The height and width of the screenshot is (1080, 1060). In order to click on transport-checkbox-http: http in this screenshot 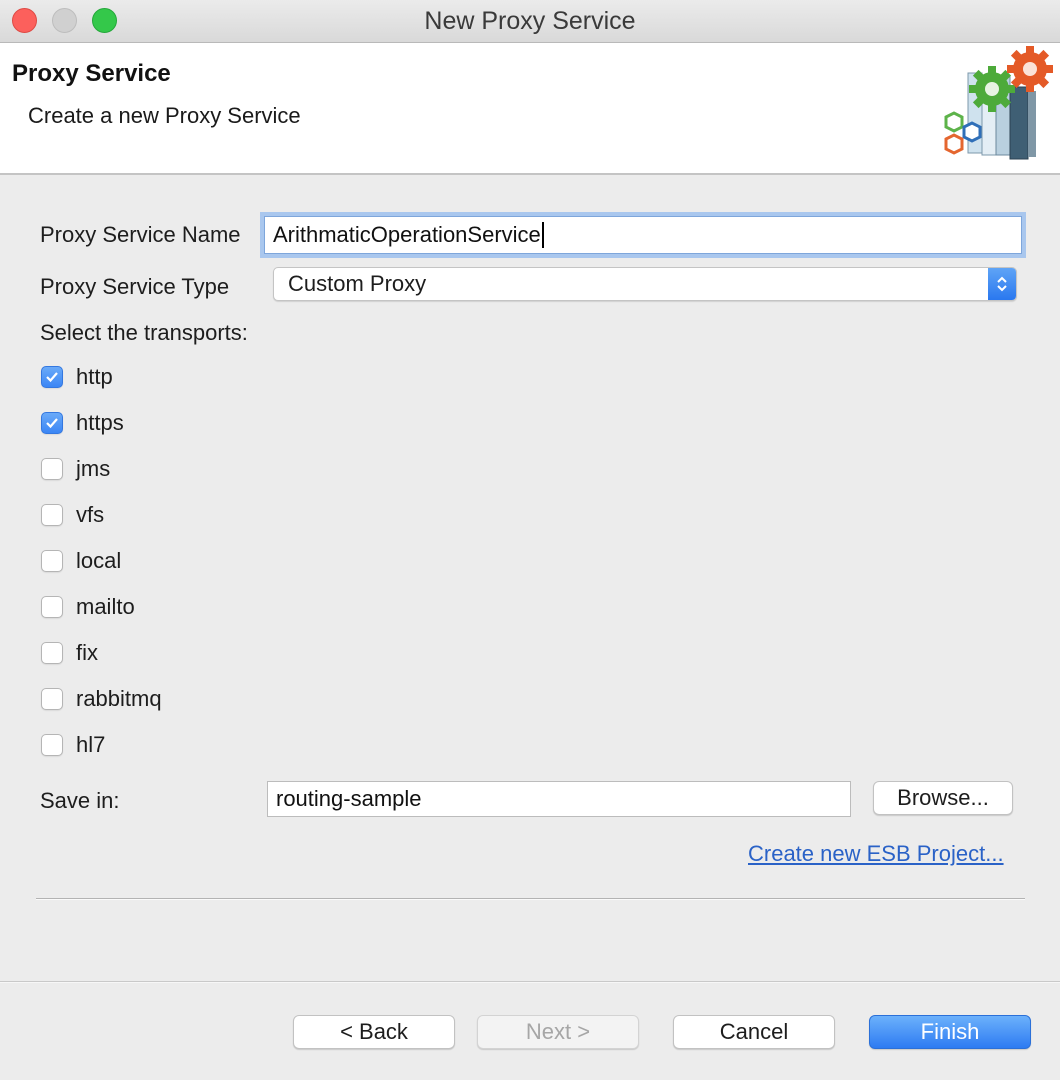, I will do `click(77, 377)`.